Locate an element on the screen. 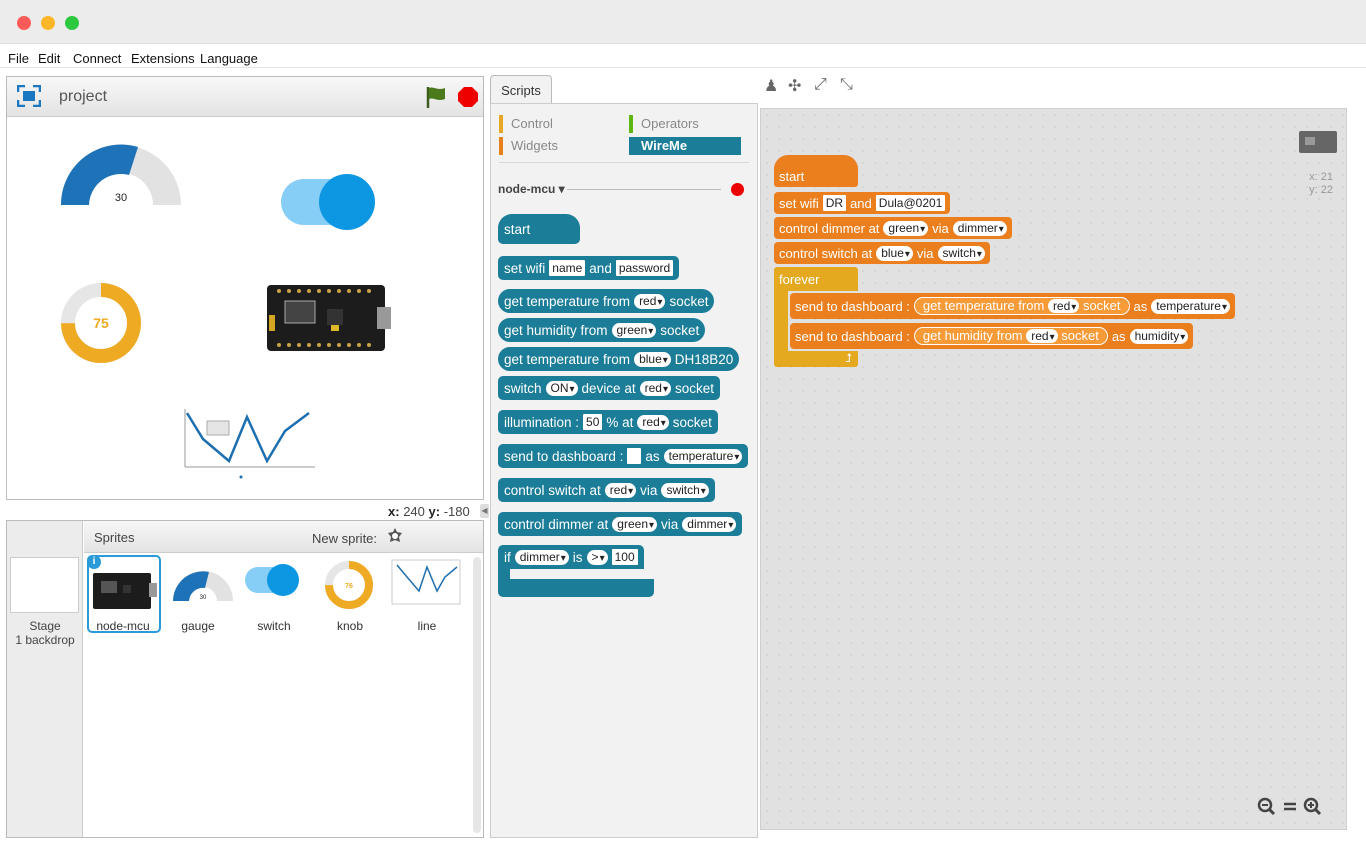 Image resolution: width=1366 pixels, height=864 pixels. green-flag-icon is located at coordinates (436, 97).